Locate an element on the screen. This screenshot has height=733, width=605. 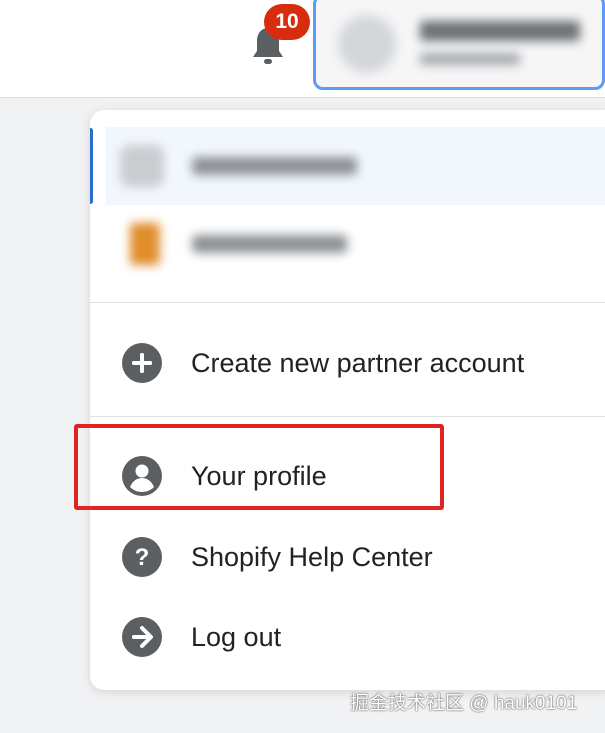
menu-item-label: Shopify Help Center is located at coordinates (312, 556).